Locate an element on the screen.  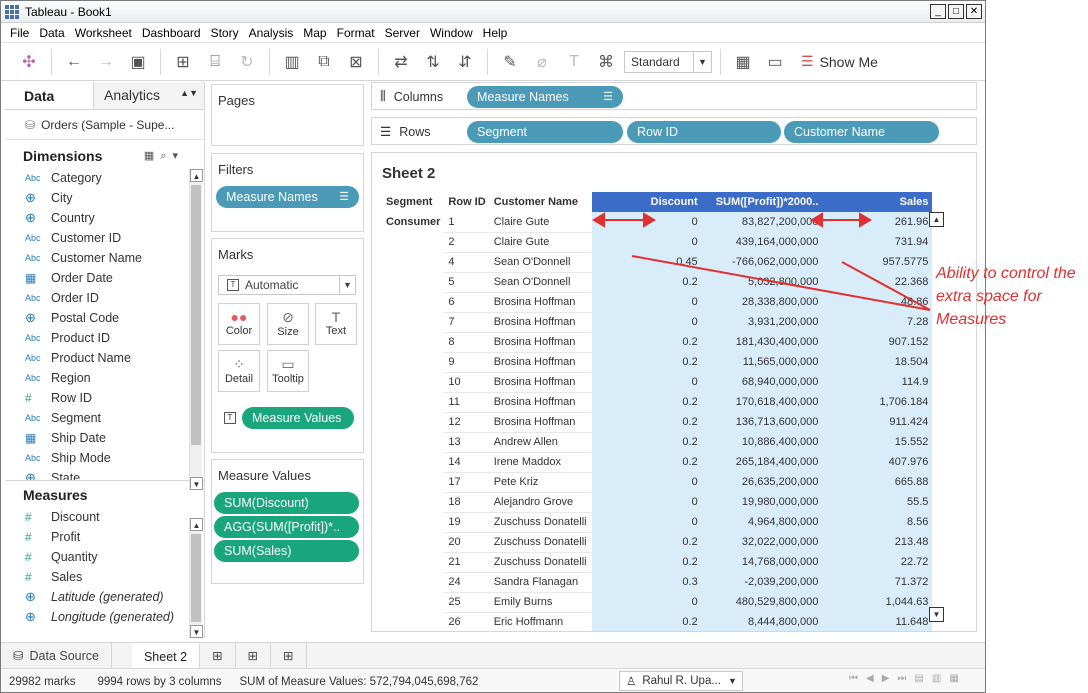
dimension-tools-icon: ▦⌕▾ is located at coordinates (164, 156).